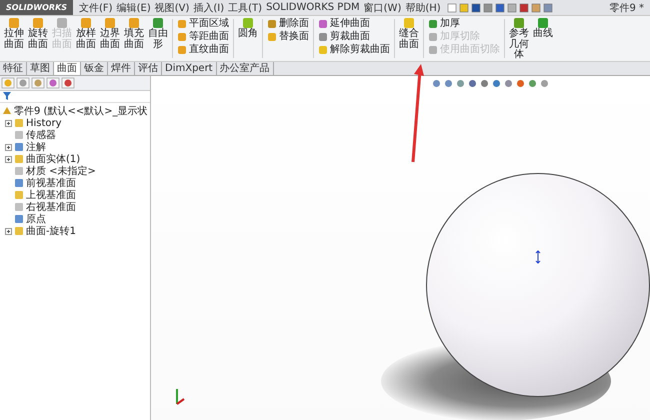 The width and height of the screenshot is (650, 420). Describe the element at coordinates (148, 68) in the screenshot. I see `tab: 评估` at that location.